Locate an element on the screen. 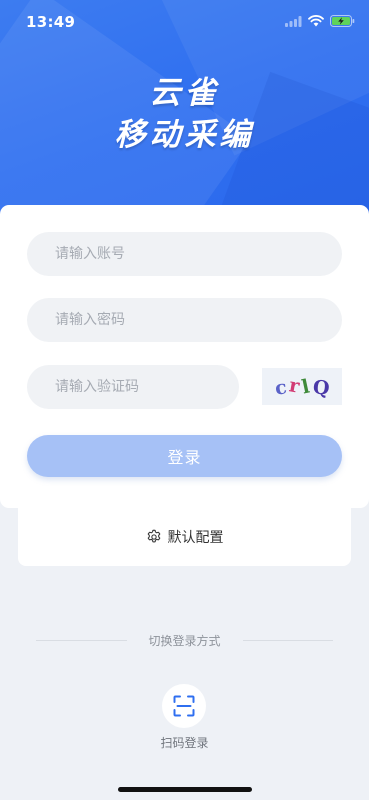 The width and height of the screenshot is (369, 800). status-bar: 13:49 is located at coordinates (184, 22).